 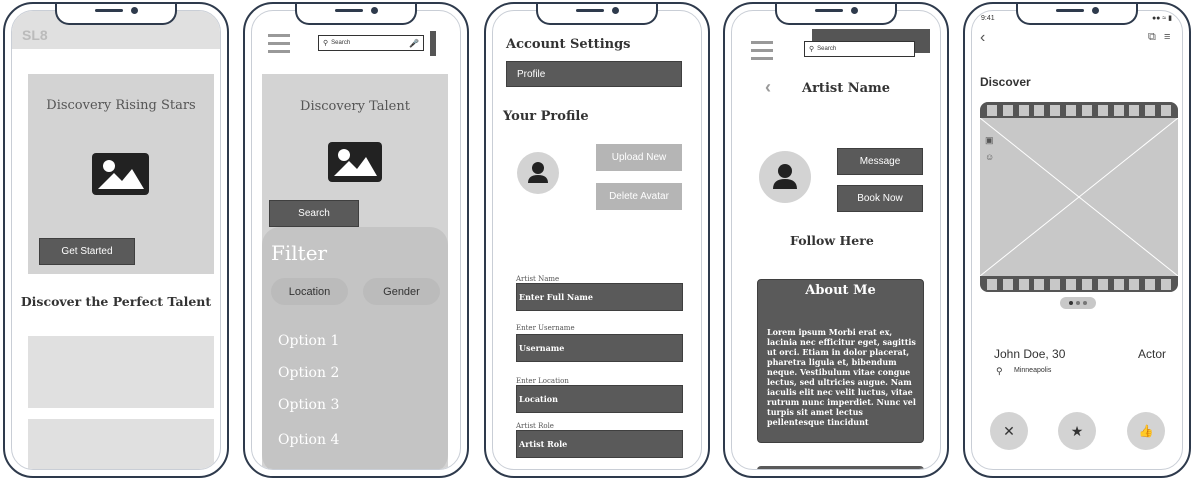 I want to click on hero-banner: Discovery Rising Stars Get Started, so click(x=121, y=174).